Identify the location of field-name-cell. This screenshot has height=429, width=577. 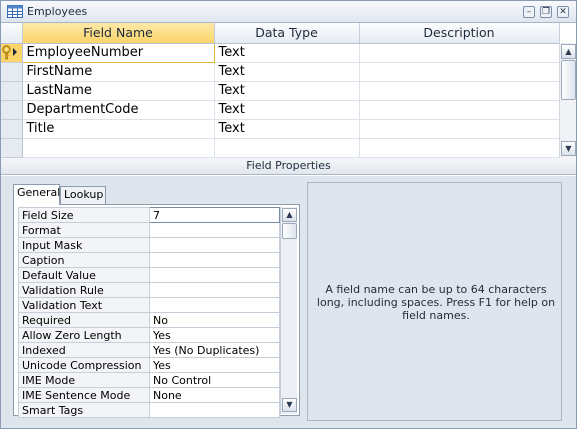
(118, 148).